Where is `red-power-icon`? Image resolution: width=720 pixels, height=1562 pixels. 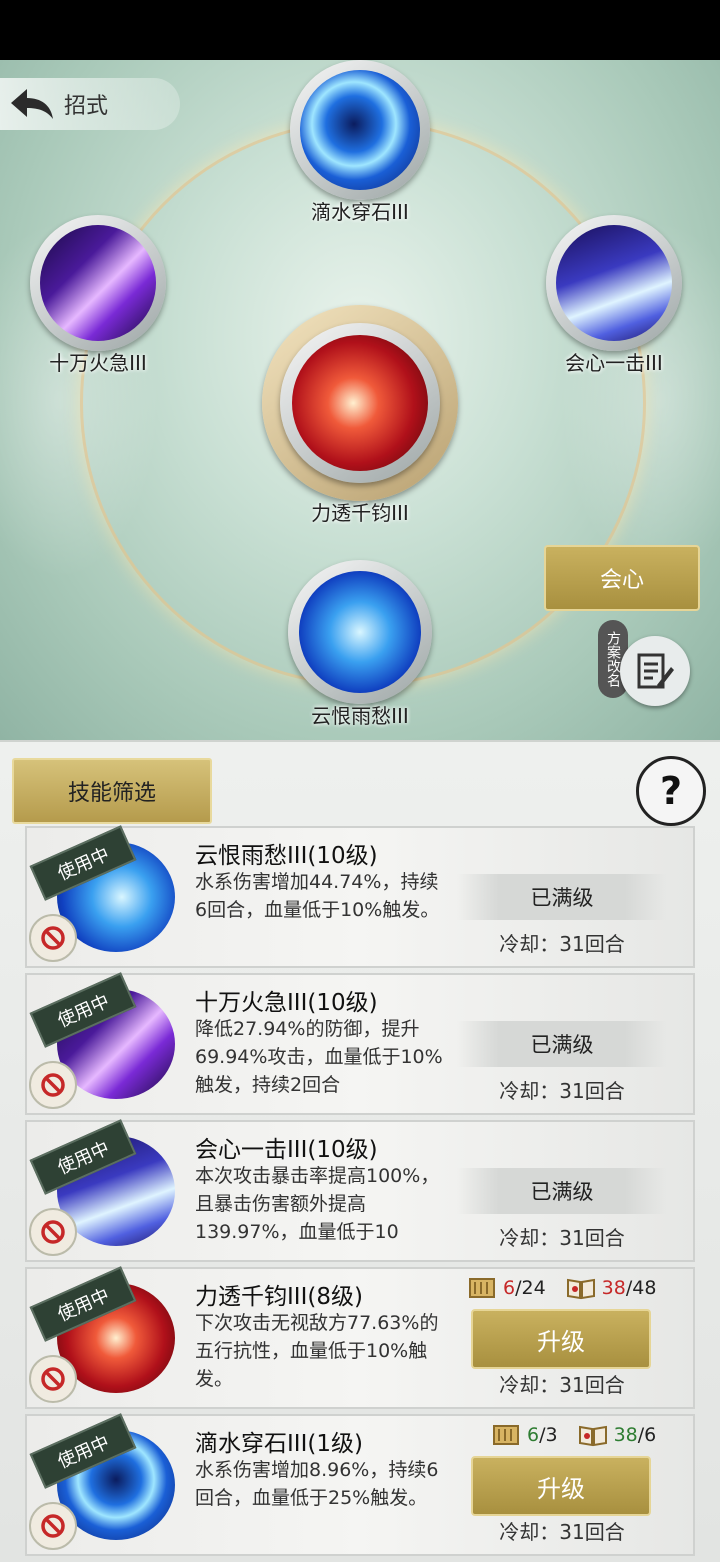
red-power-icon is located at coordinates (360, 403).